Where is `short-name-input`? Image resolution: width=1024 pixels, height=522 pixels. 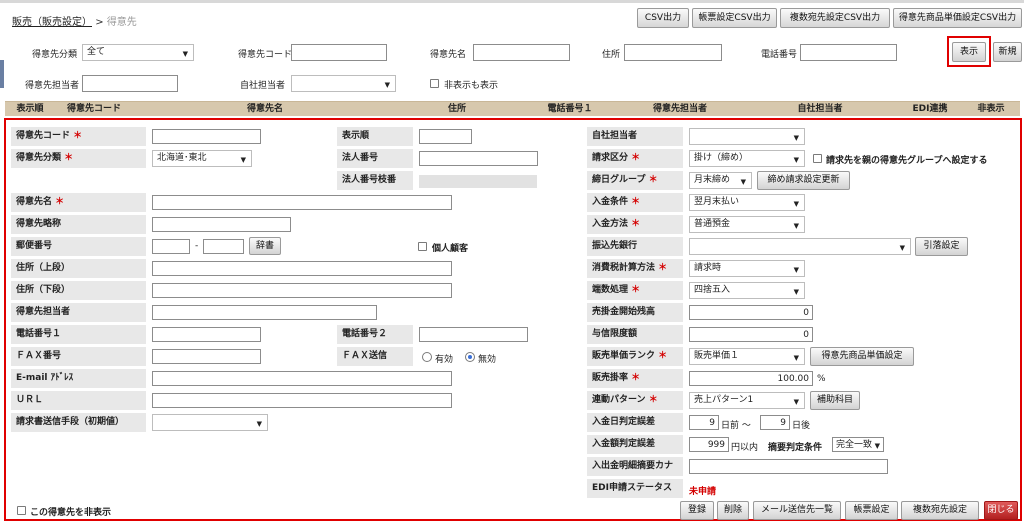
short-name-input is located at coordinates (221, 224).